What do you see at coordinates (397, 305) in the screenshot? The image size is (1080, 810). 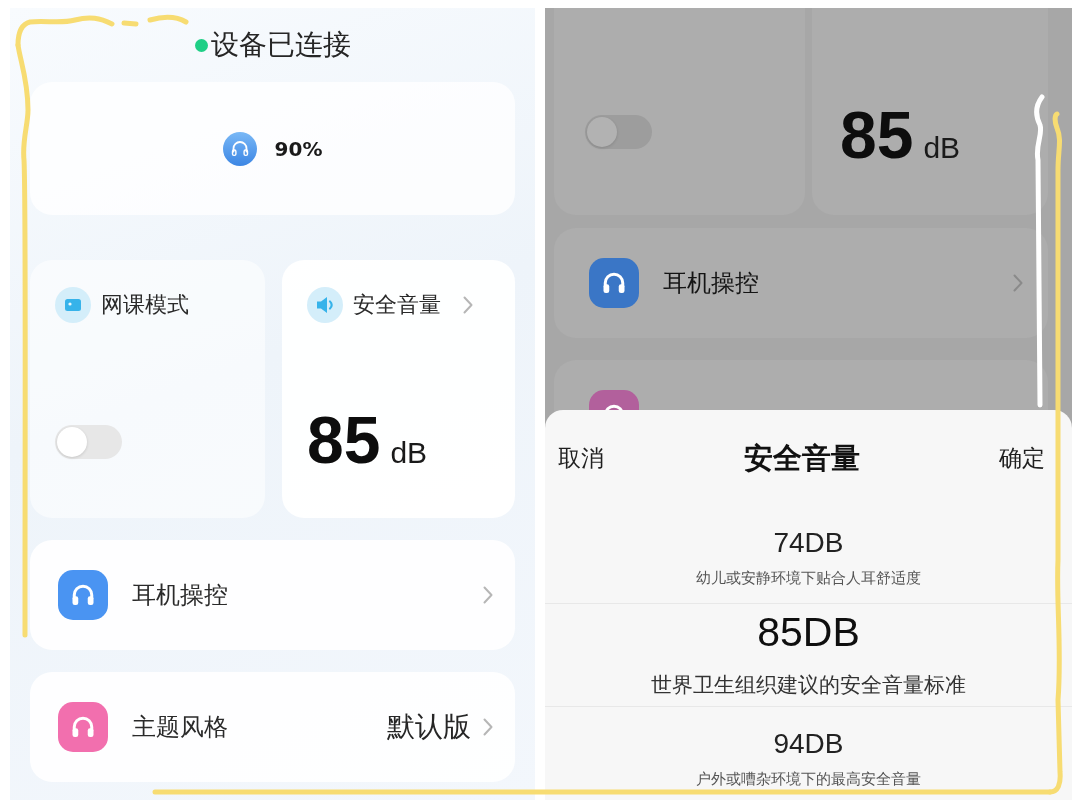 I see `volume-label: 安全音量` at bounding box center [397, 305].